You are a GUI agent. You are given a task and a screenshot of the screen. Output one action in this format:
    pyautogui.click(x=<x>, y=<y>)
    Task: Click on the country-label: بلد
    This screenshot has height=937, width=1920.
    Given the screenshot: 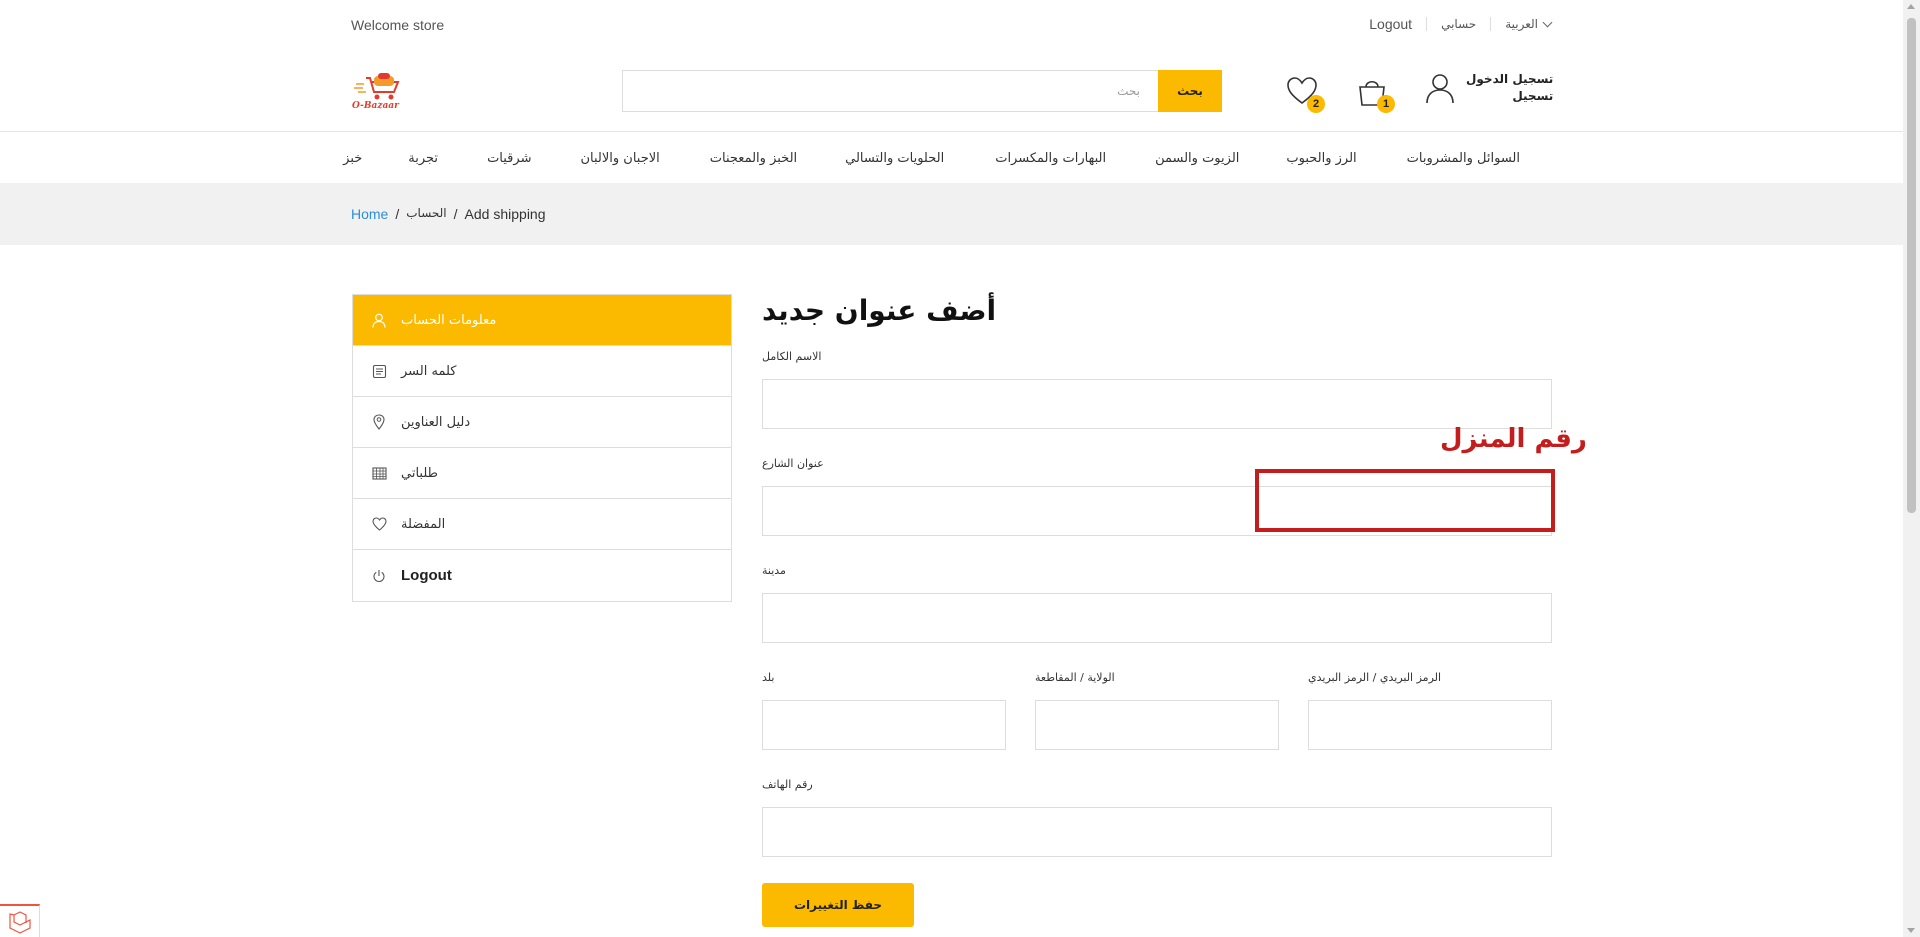 What is the action you would take?
    pyautogui.click(x=768, y=677)
    